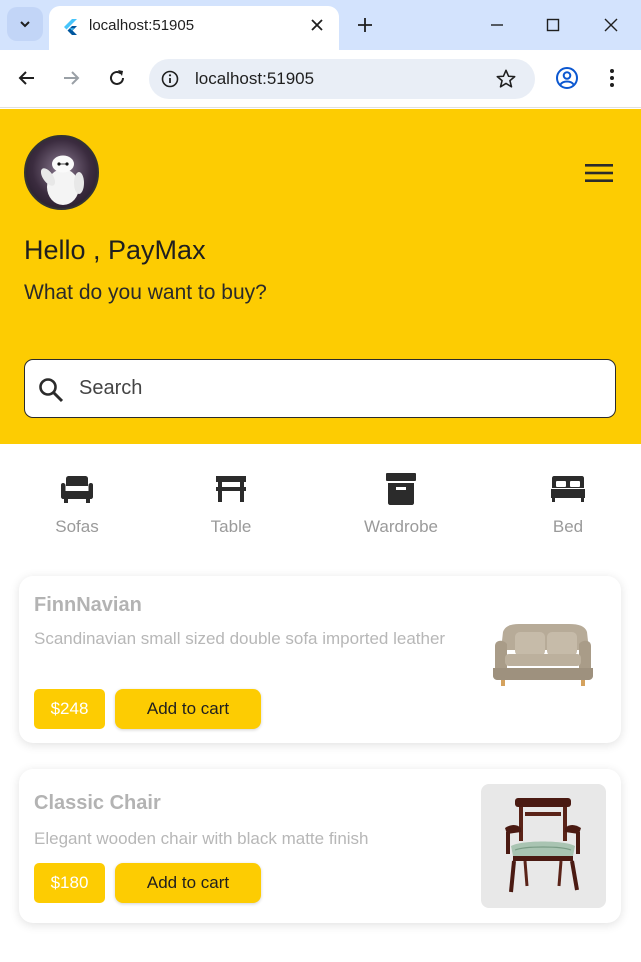  Describe the element at coordinates (70, 27) in the screenshot. I see `flutter-icon` at that location.